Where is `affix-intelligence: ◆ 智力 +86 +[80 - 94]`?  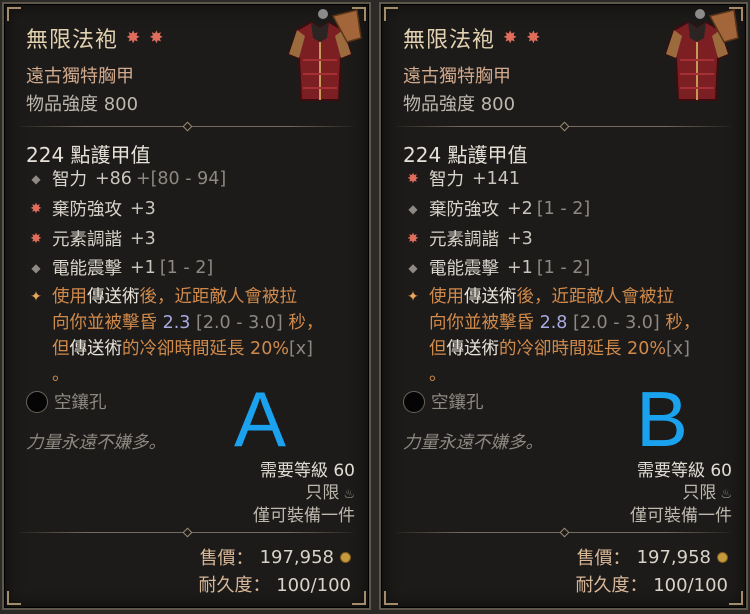 affix-intelligence: ◆ 智力 +86 +[80 - 94] is located at coordinates (126, 178).